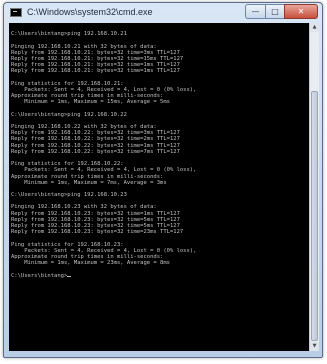 The height and width of the screenshot is (364, 327). I want to click on scroll-down-arrow-icon: ▼, so click(314, 346).